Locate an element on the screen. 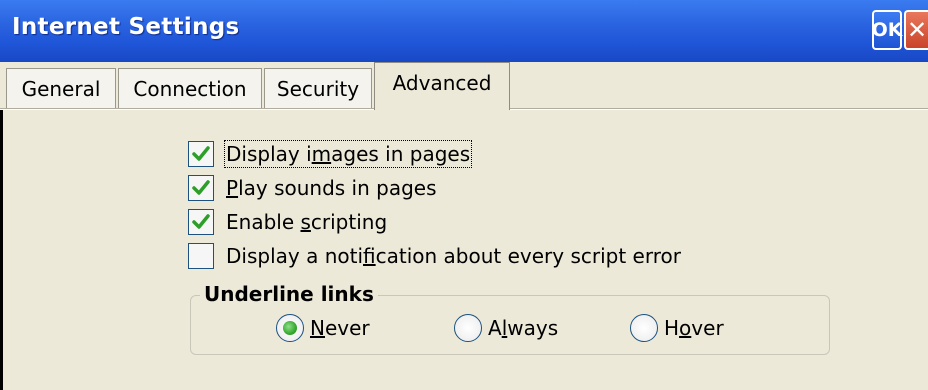  group-title: Underline links is located at coordinates (289, 294).